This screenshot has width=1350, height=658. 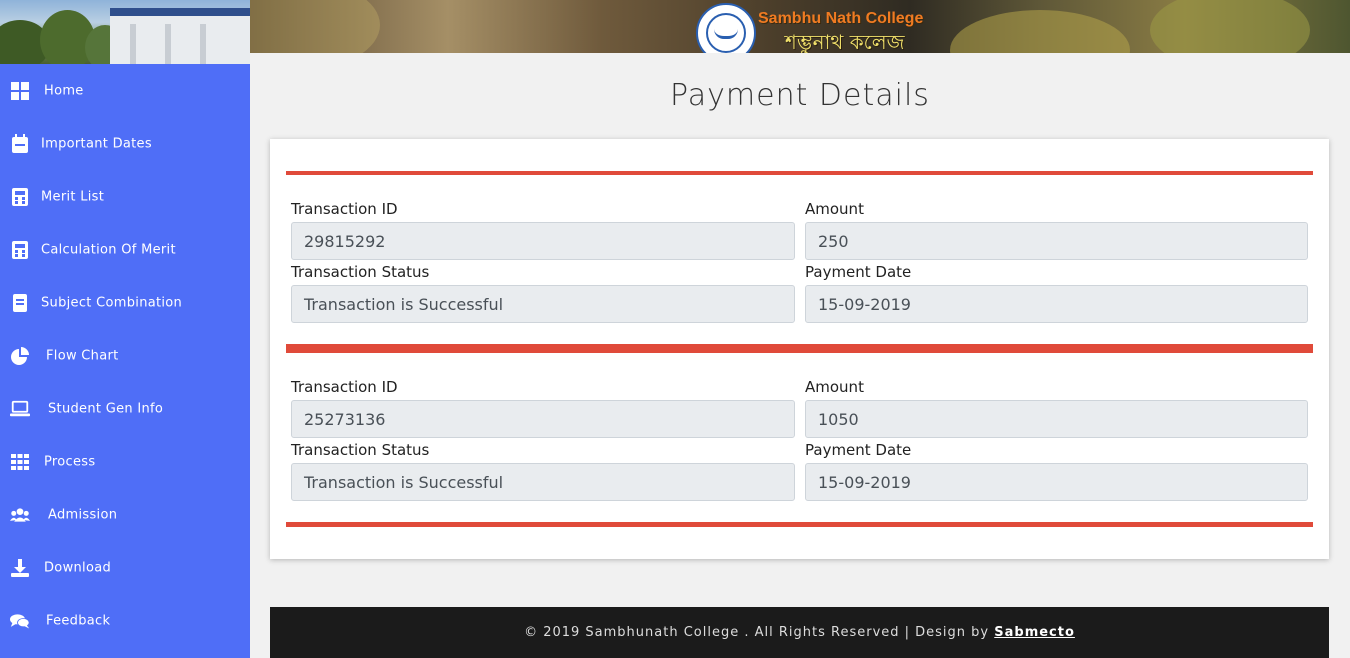 What do you see at coordinates (543, 419) in the screenshot?
I see `transaction-id-field: 25273136` at bounding box center [543, 419].